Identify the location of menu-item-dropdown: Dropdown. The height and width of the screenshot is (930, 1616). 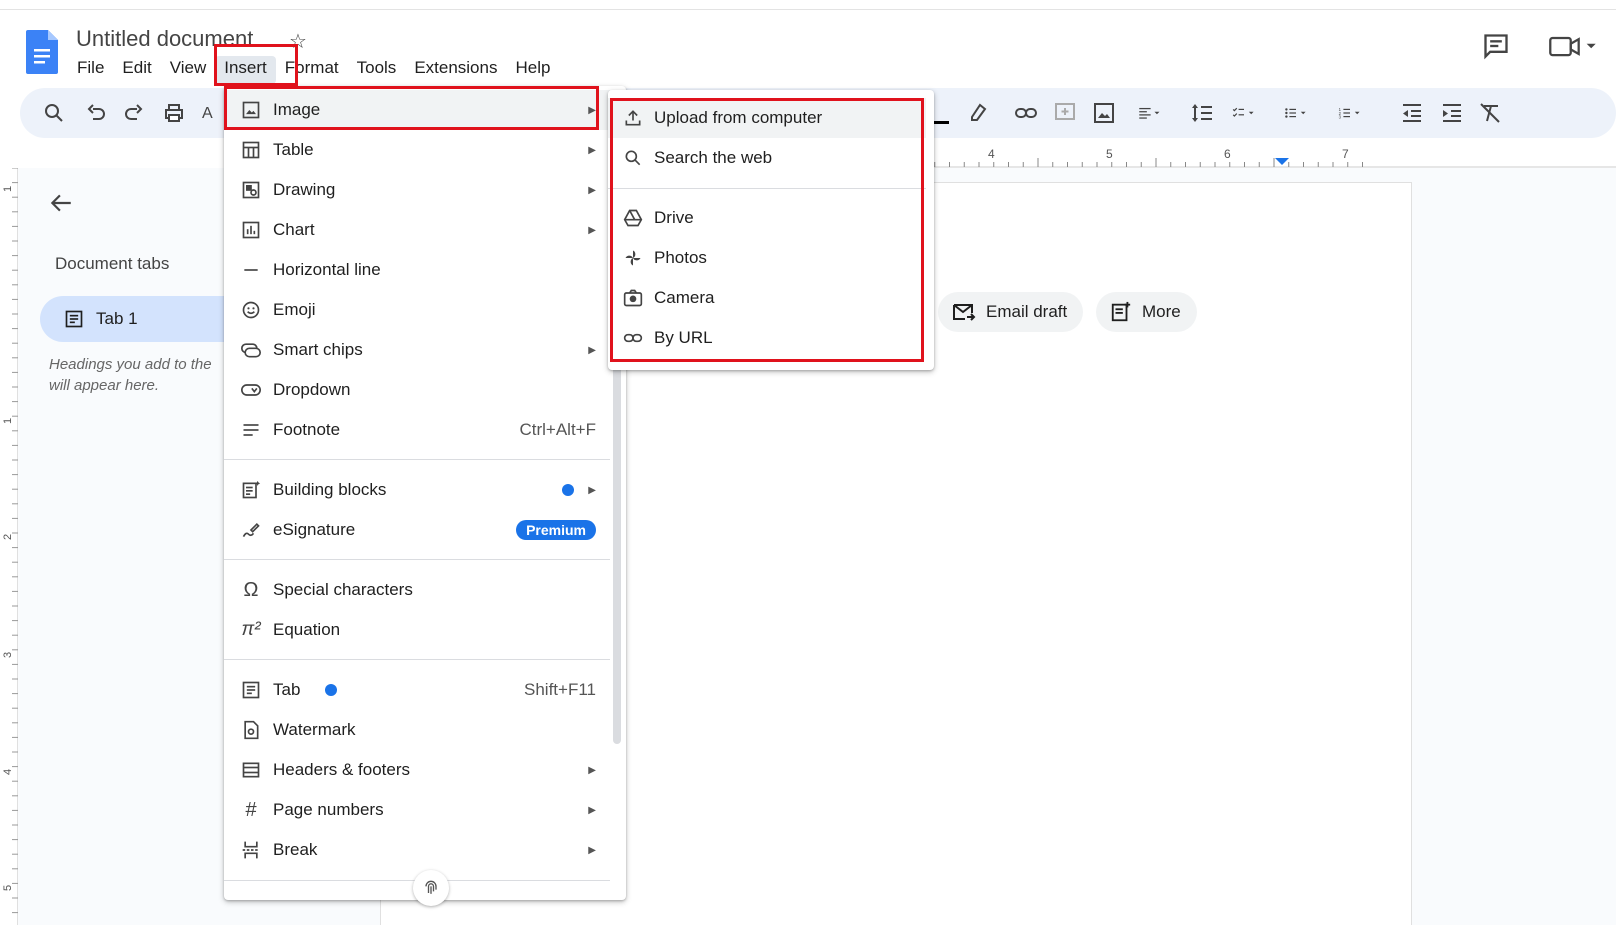
(417, 390).